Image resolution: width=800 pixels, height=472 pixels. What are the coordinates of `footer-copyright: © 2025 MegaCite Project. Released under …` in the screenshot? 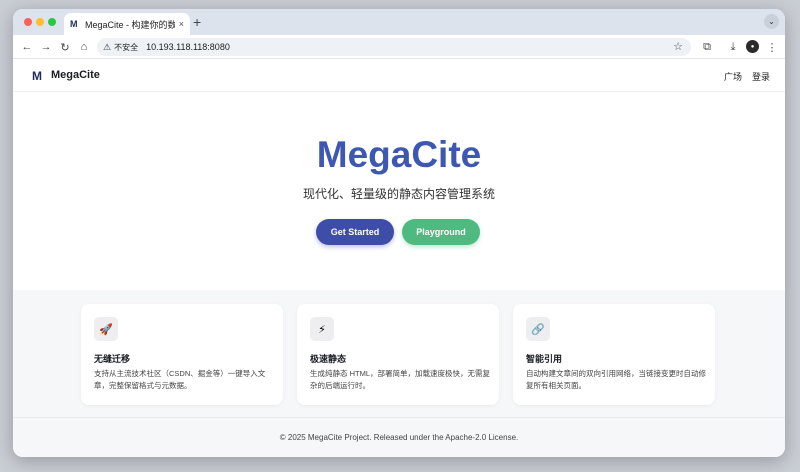 It's located at (399, 437).